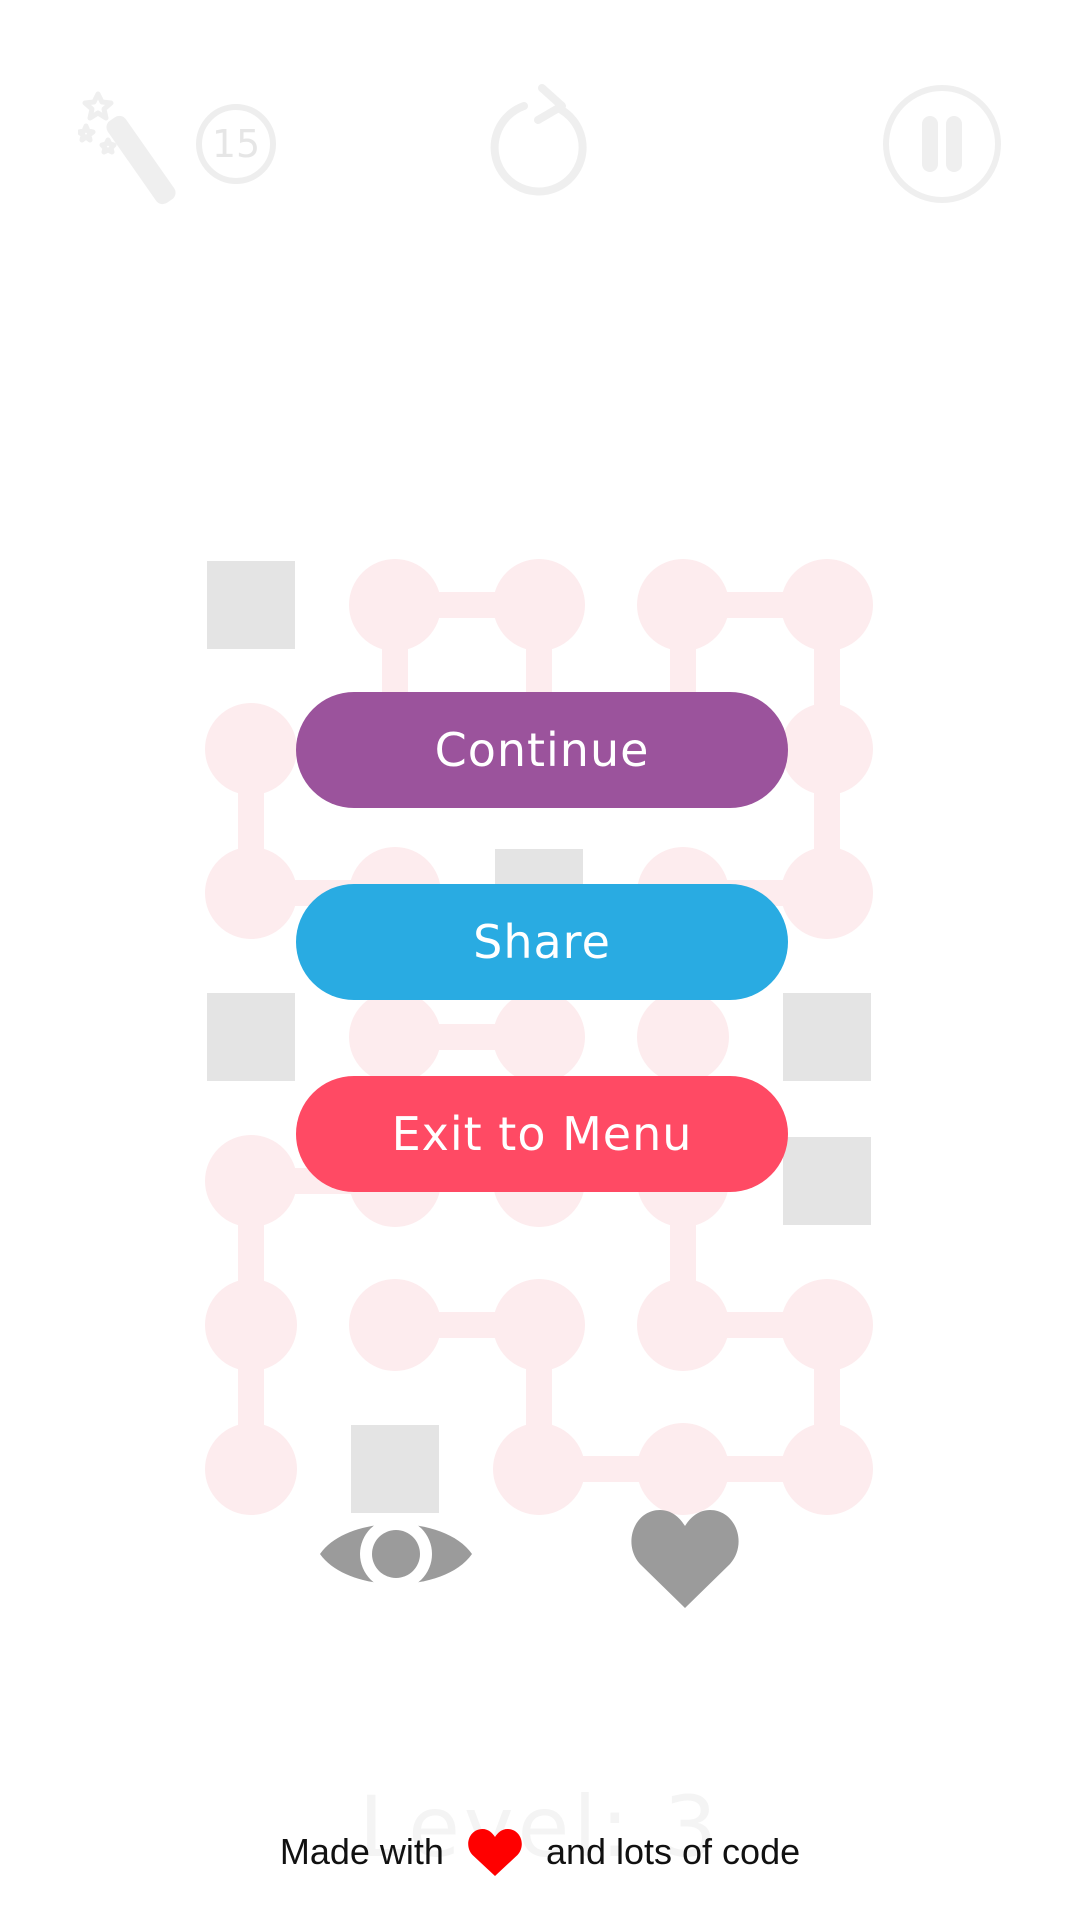 The height and width of the screenshot is (1920, 1080). Describe the element at coordinates (542, 1134) in the screenshot. I see `exit-to-menu-button: Exit to Menu` at that location.